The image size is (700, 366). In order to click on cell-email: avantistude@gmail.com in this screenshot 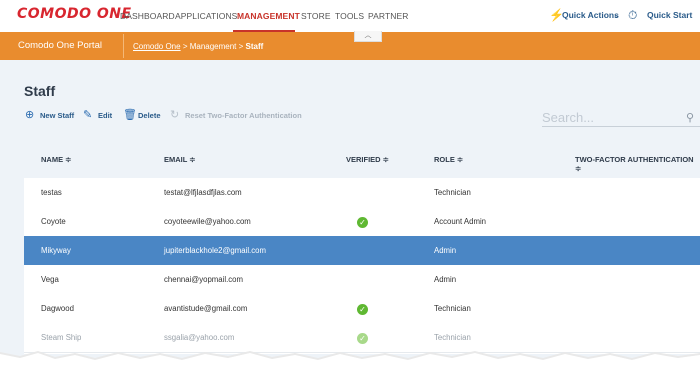, I will do `click(206, 308)`.